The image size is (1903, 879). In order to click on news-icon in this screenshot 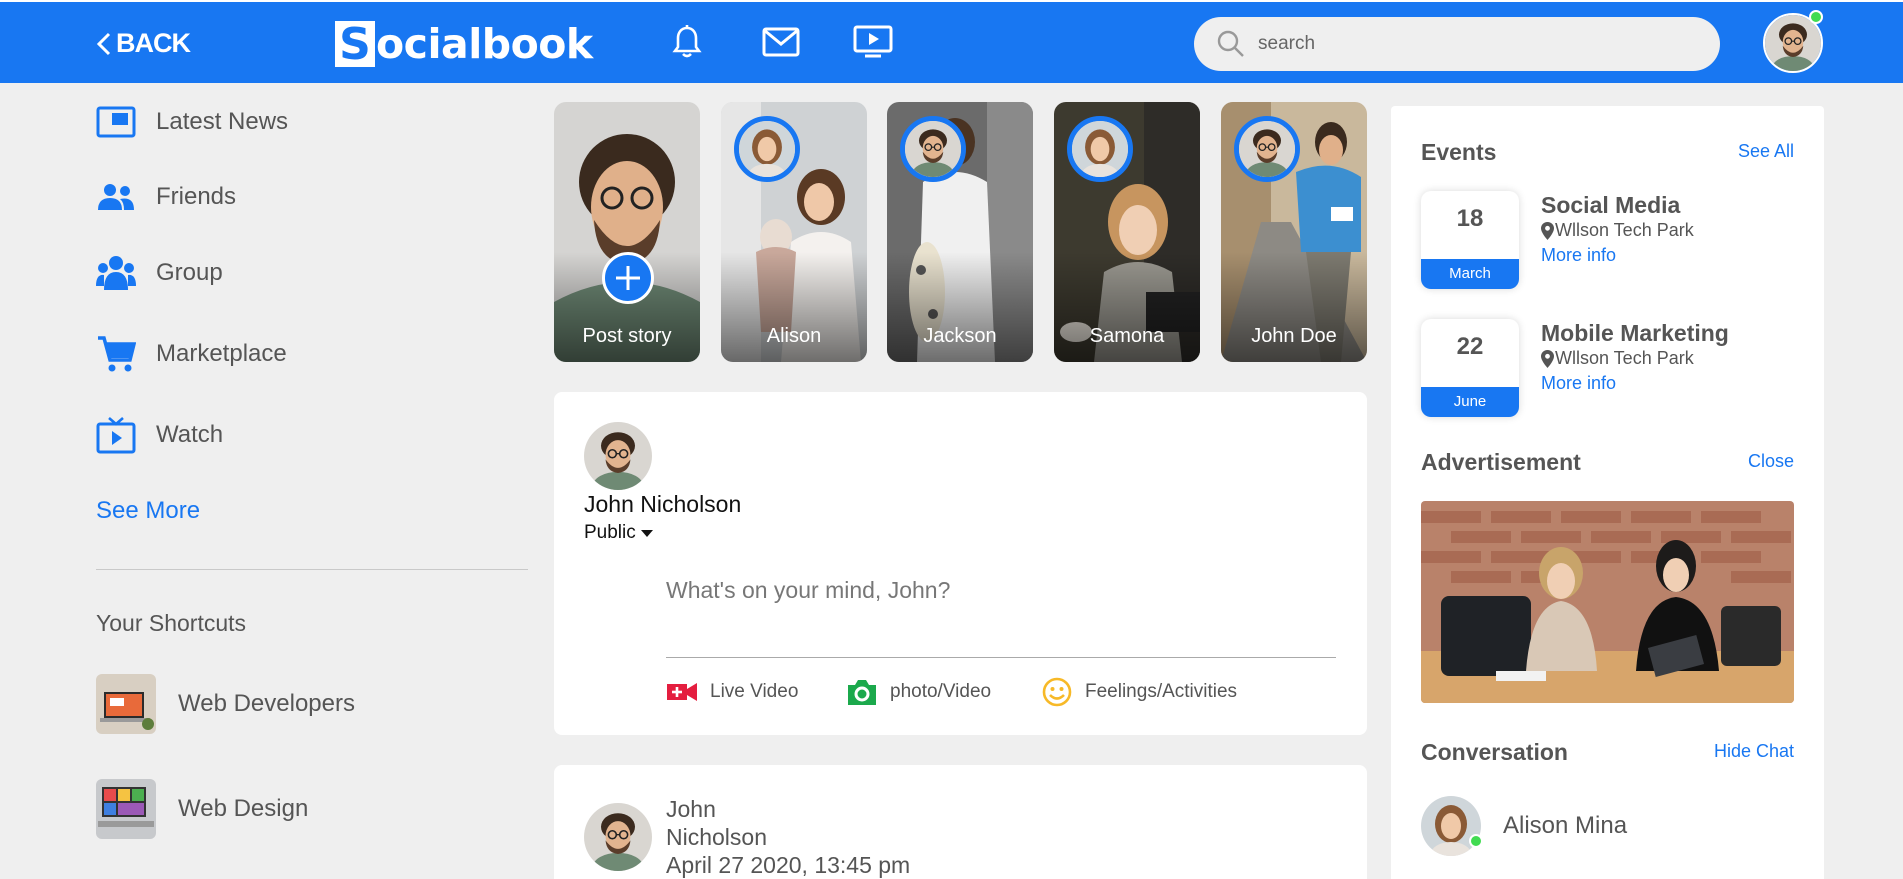, I will do `click(116, 122)`.